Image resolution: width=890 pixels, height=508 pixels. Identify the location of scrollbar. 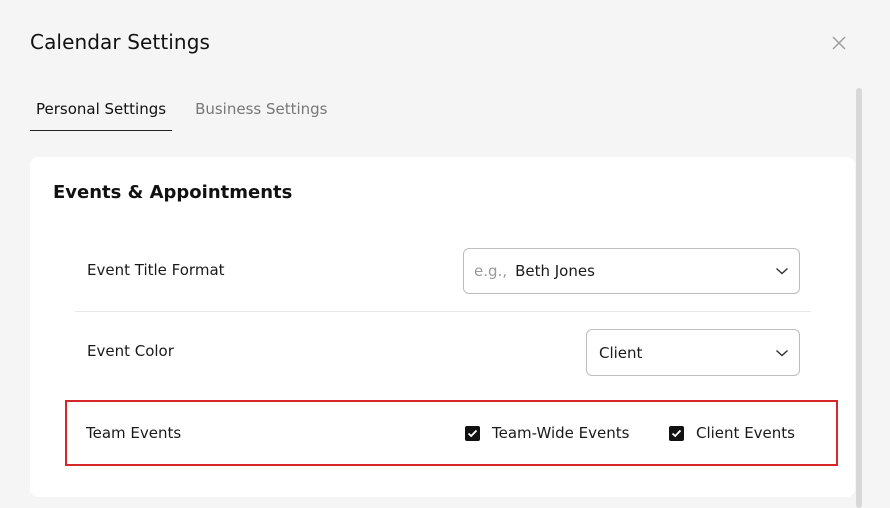
(859, 298).